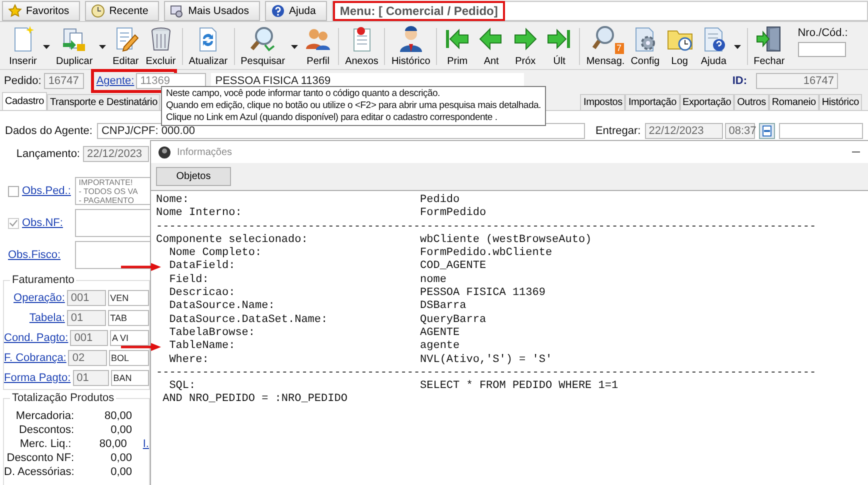 The image size is (868, 485). Describe the element at coordinates (856, 152) in the screenshot. I see `minimize-icon` at that location.